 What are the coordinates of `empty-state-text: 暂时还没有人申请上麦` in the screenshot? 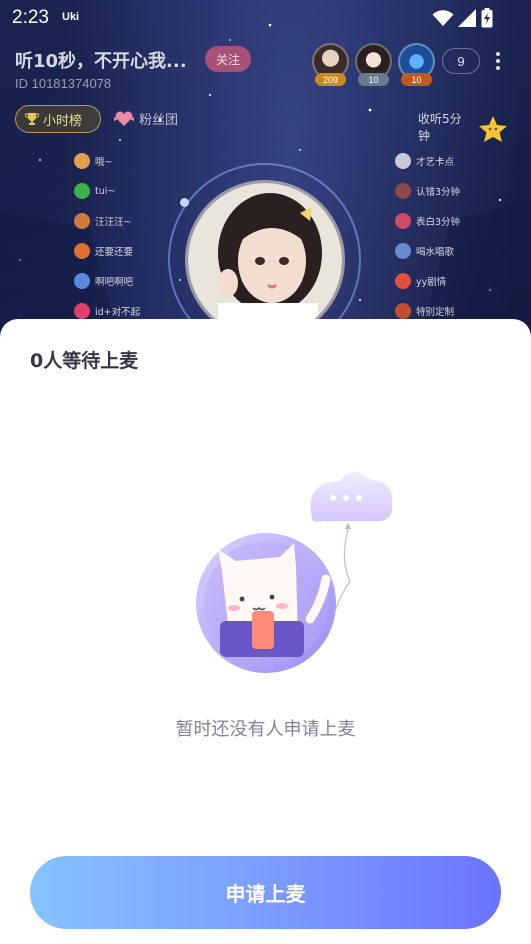 It's located at (265, 729).